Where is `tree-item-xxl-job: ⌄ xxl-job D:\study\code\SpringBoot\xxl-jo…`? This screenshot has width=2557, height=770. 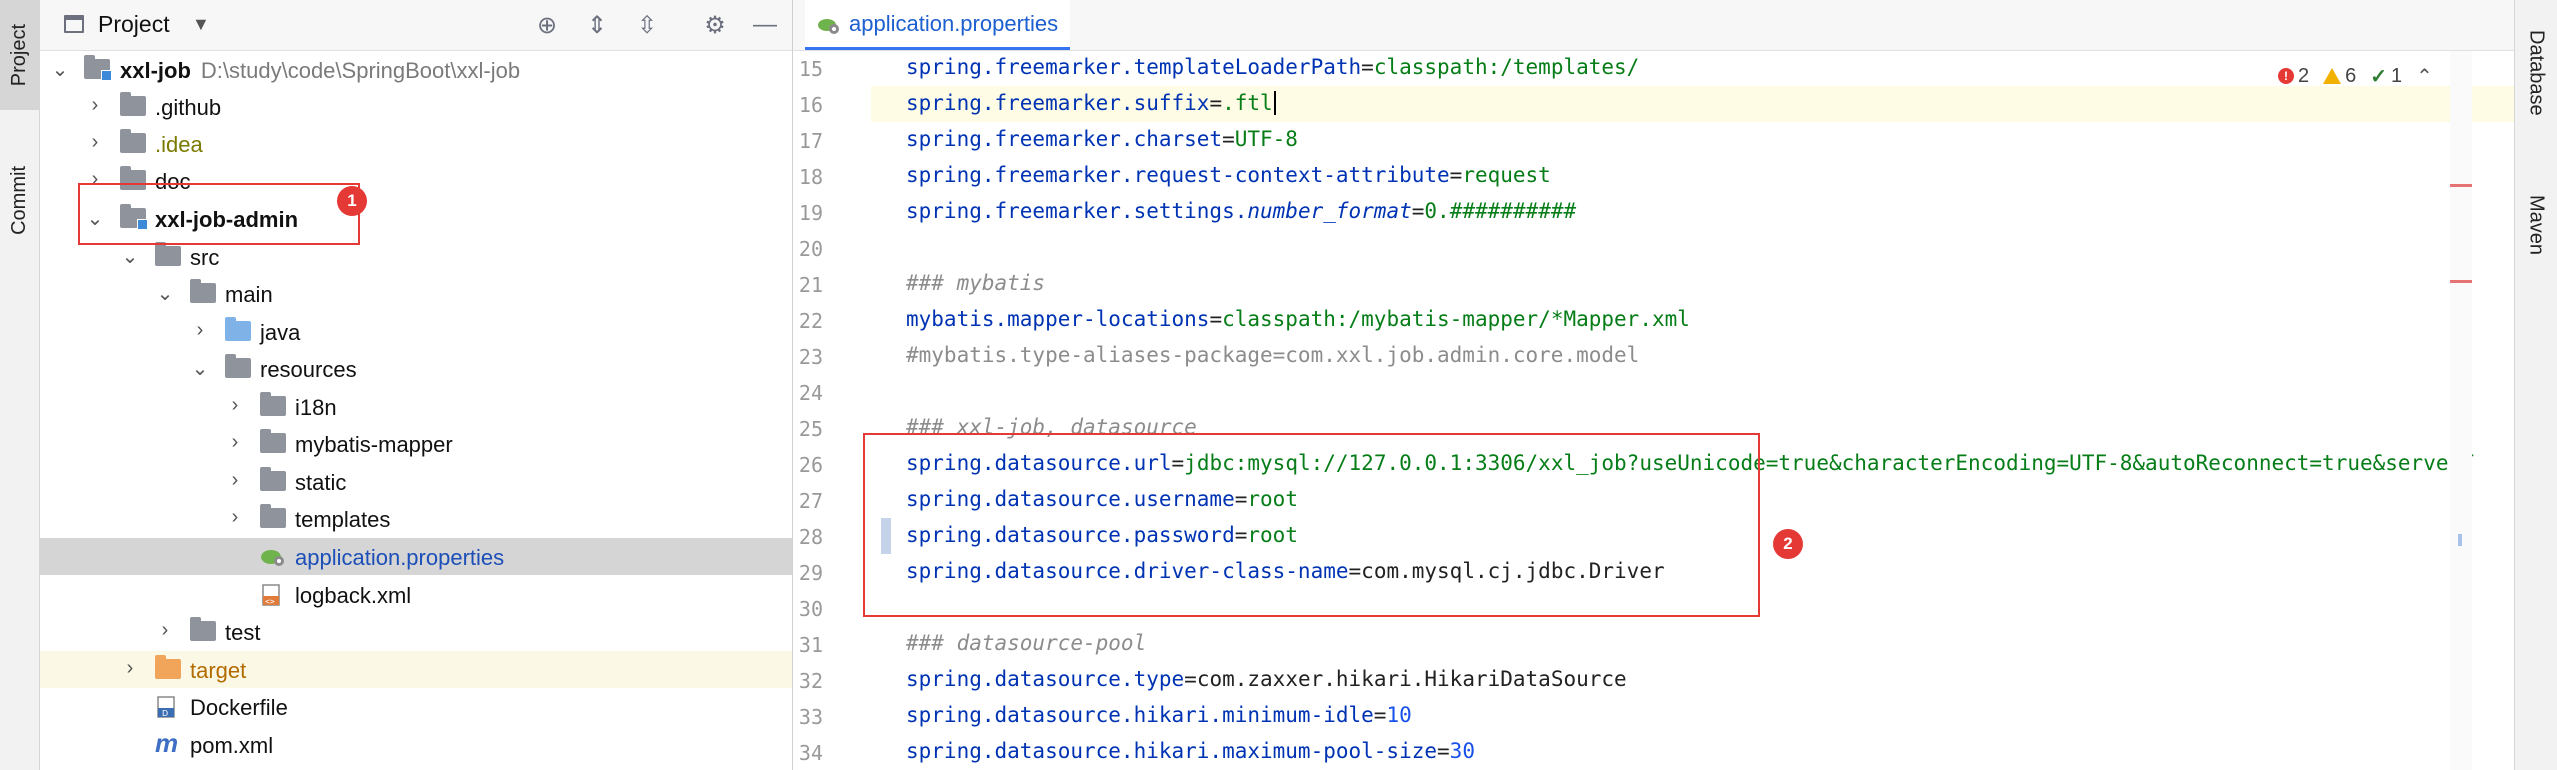
tree-item-xxl-job: ⌄ xxl-job D:\study\code\SpringBoot\xxl-jo… is located at coordinates (416, 69).